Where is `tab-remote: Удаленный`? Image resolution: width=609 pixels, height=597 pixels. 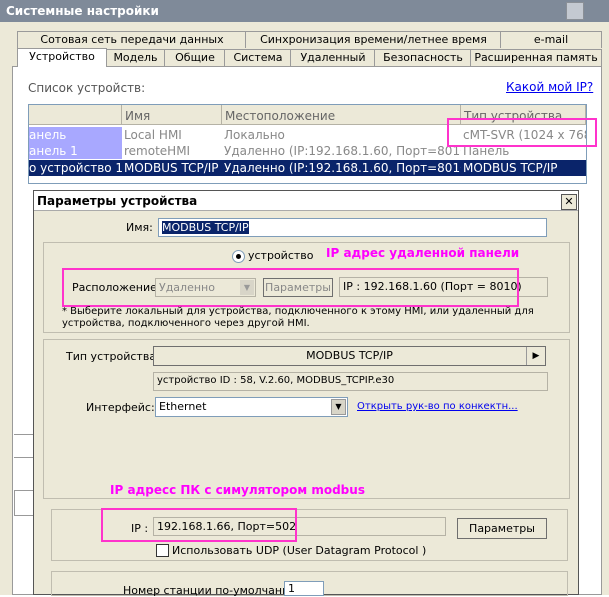 tab-remote: Удаленный is located at coordinates (333, 57).